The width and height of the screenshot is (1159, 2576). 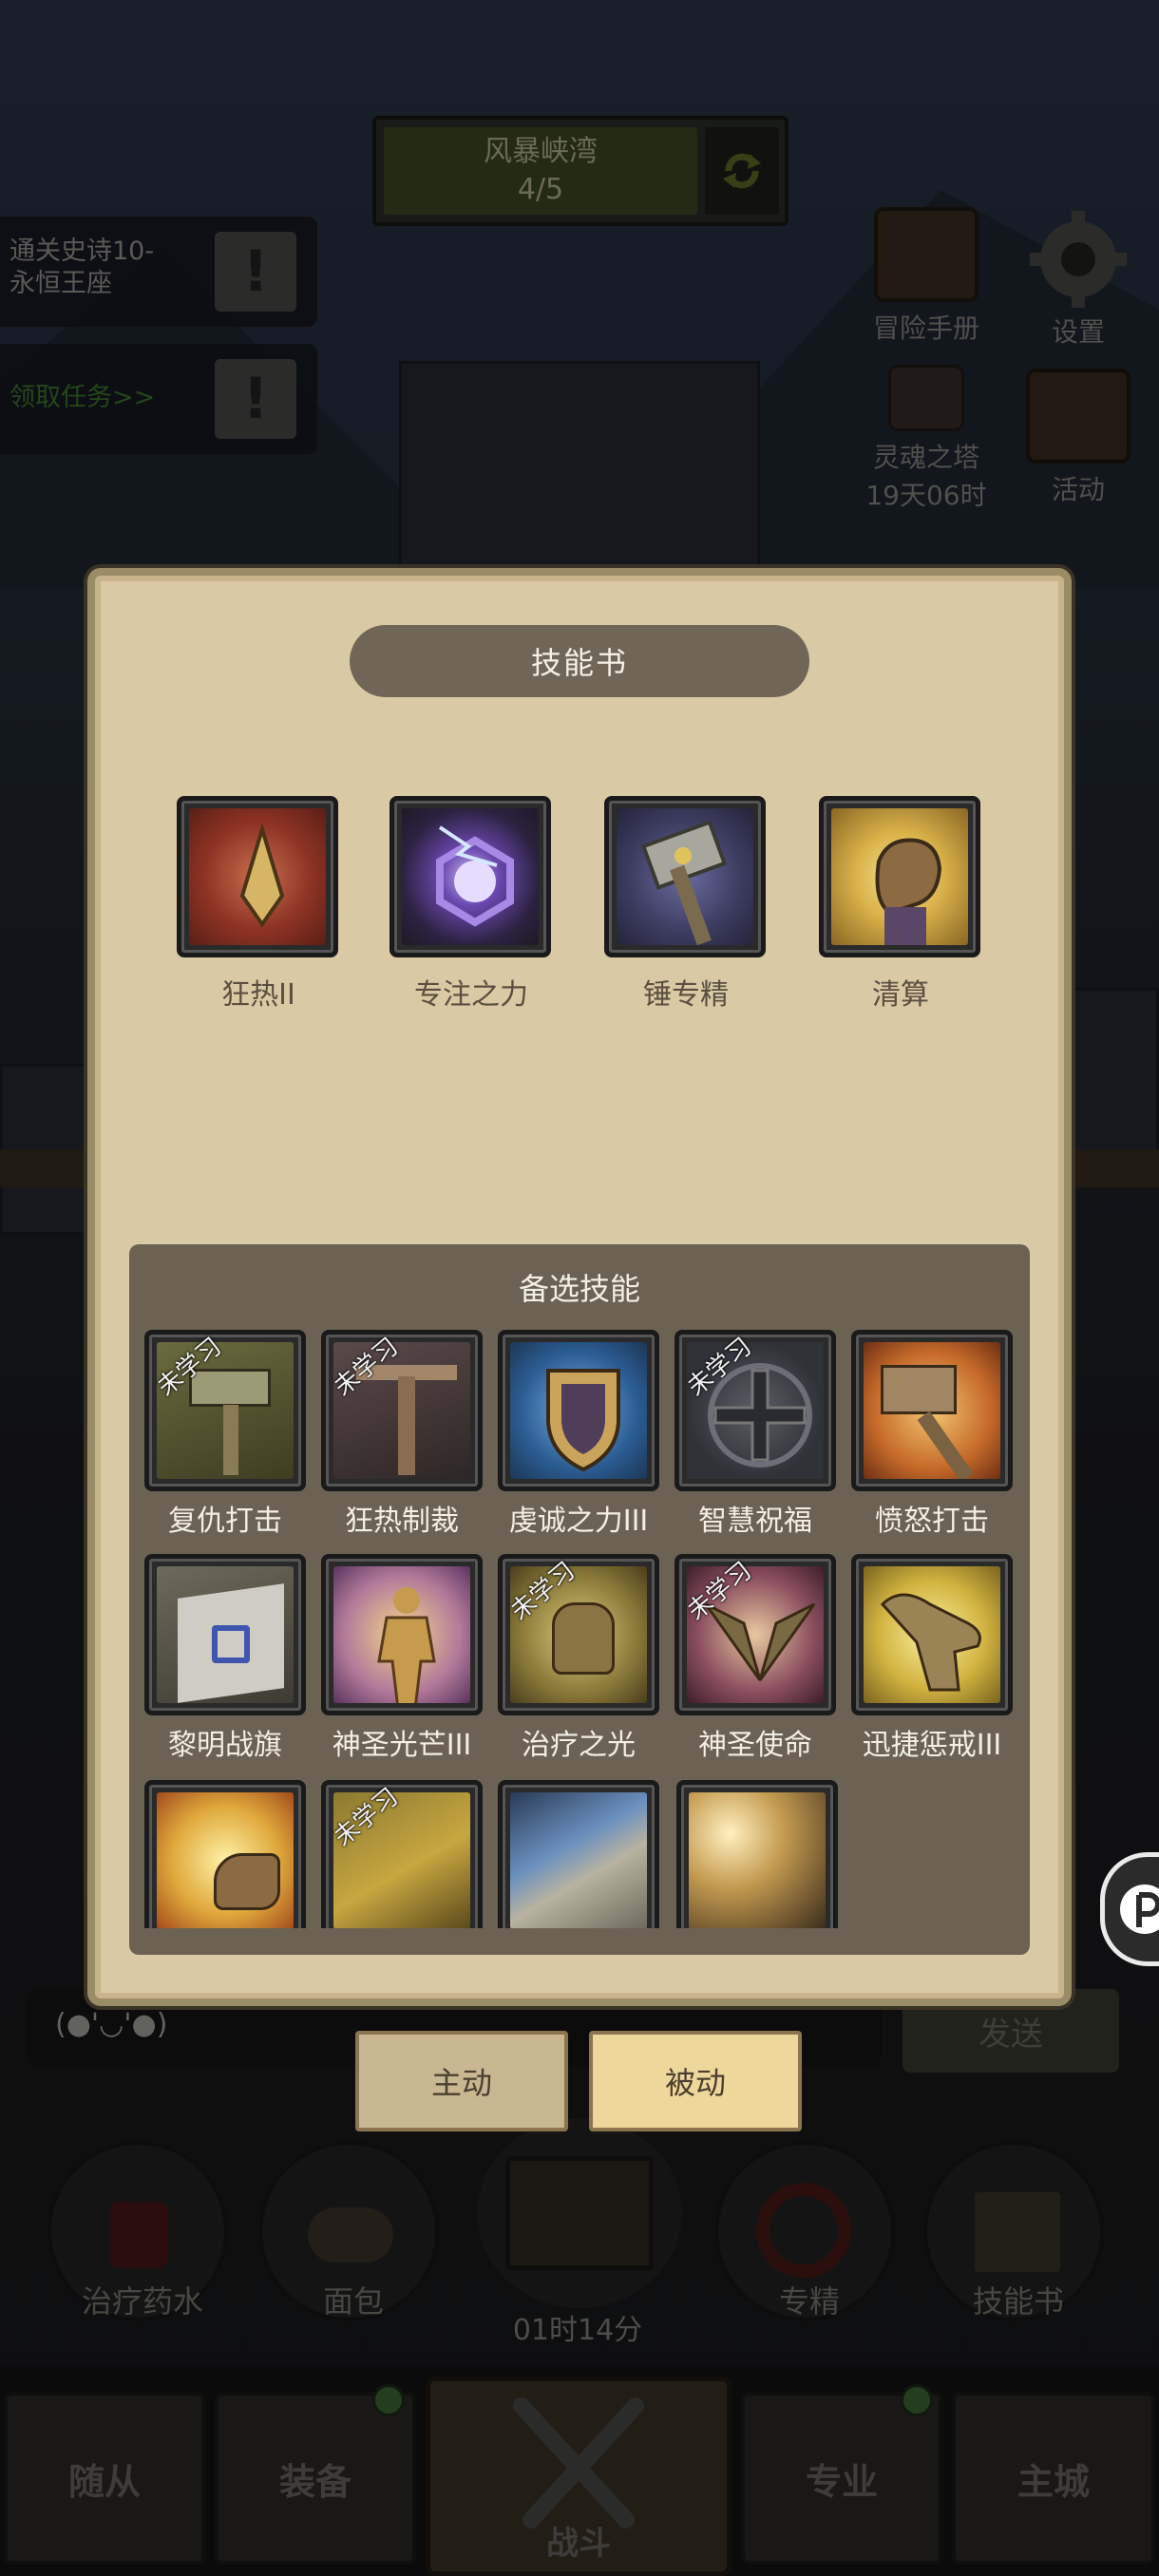 I want to click on alternate-skill-slot: 未学习 智慧祝福, so click(x=755, y=1434).